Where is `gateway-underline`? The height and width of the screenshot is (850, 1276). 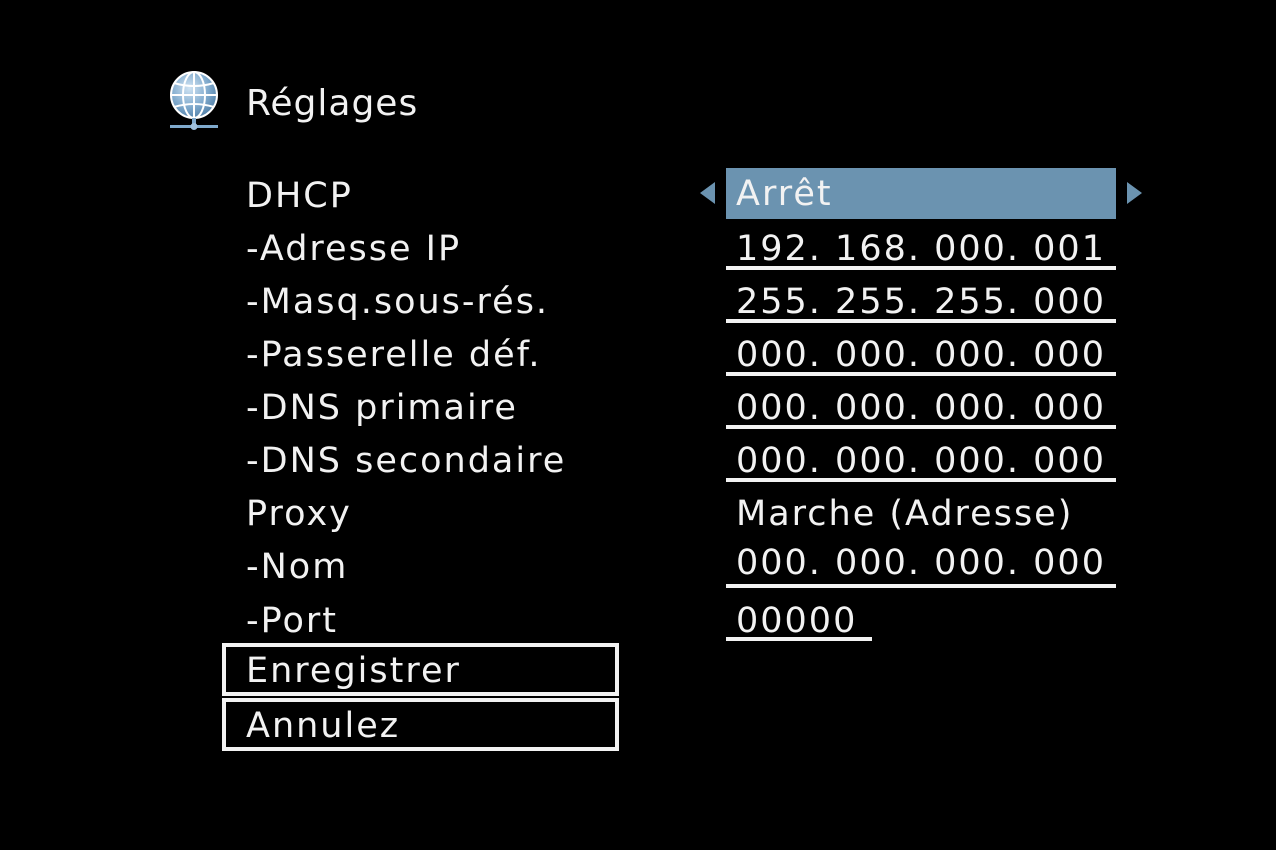 gateway-underline is located at coordinates (921, 374).